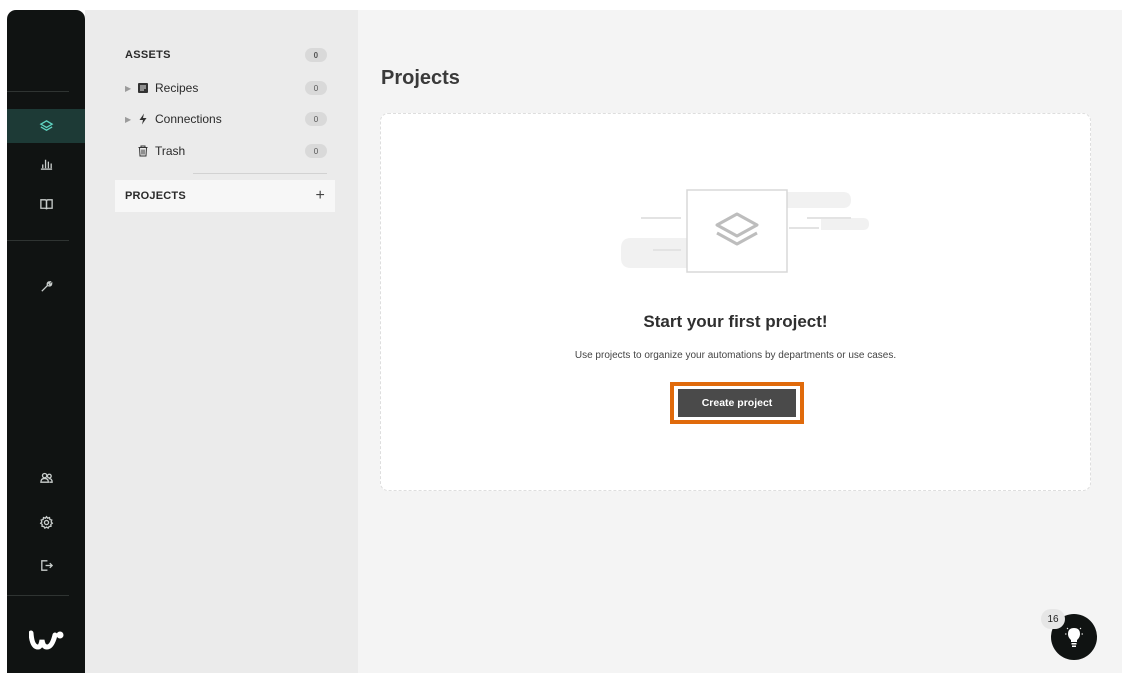  What do you see at coordinates (148, 55) in the screenshot?
I see `assets-header-label: ASSETS` at bounding box center [148, 55].